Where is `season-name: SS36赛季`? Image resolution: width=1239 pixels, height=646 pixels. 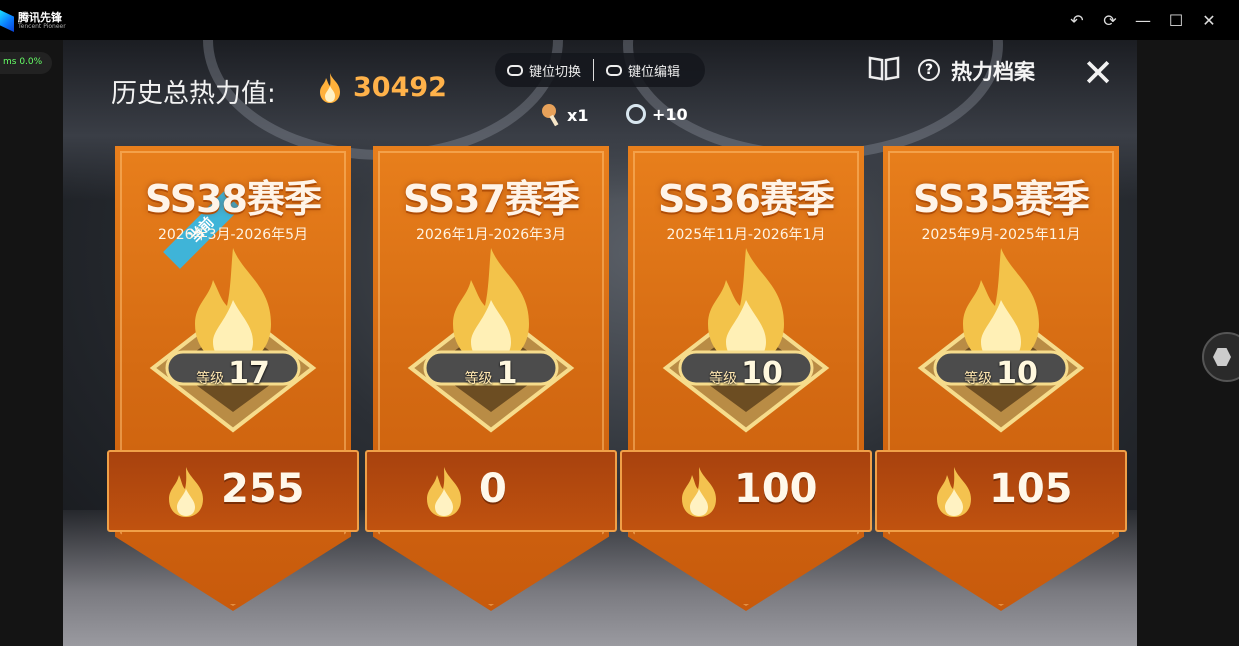 season-name: SS36赛季 is located at coordinates (746, 199).